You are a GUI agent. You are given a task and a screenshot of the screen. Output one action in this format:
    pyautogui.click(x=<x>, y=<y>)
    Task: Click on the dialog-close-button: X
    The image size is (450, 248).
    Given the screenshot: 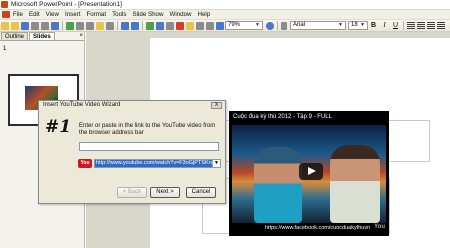 What is the action you would take?
    pyautogui.click(x=216, y=105)
    